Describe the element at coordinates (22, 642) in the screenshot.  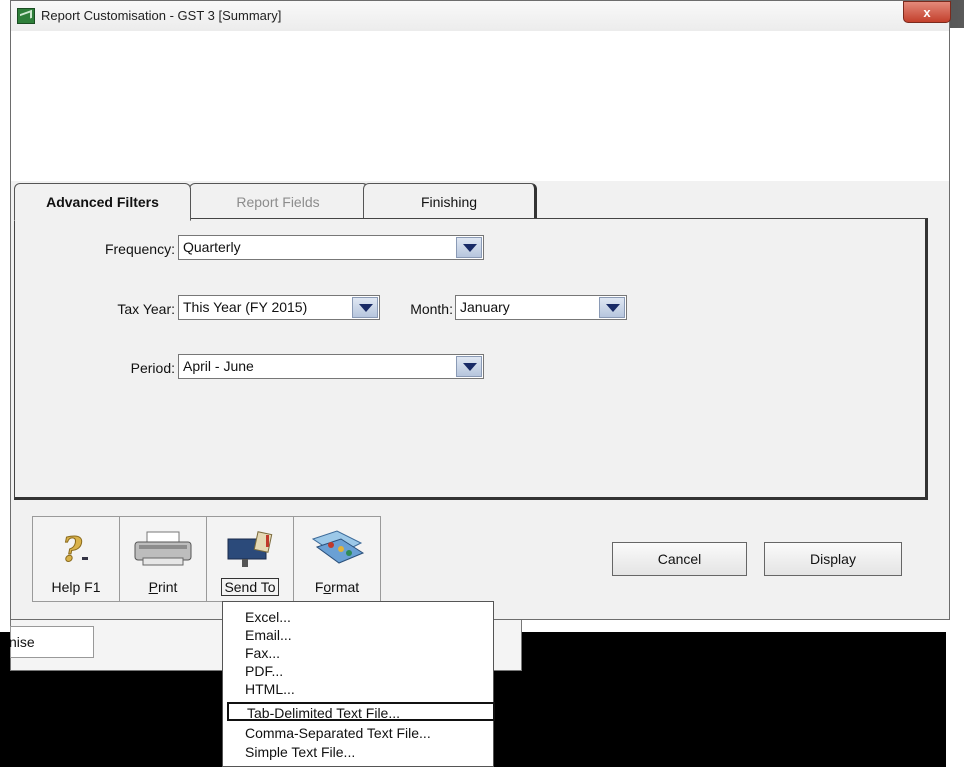
I see `background-field-text: nise` at that location.